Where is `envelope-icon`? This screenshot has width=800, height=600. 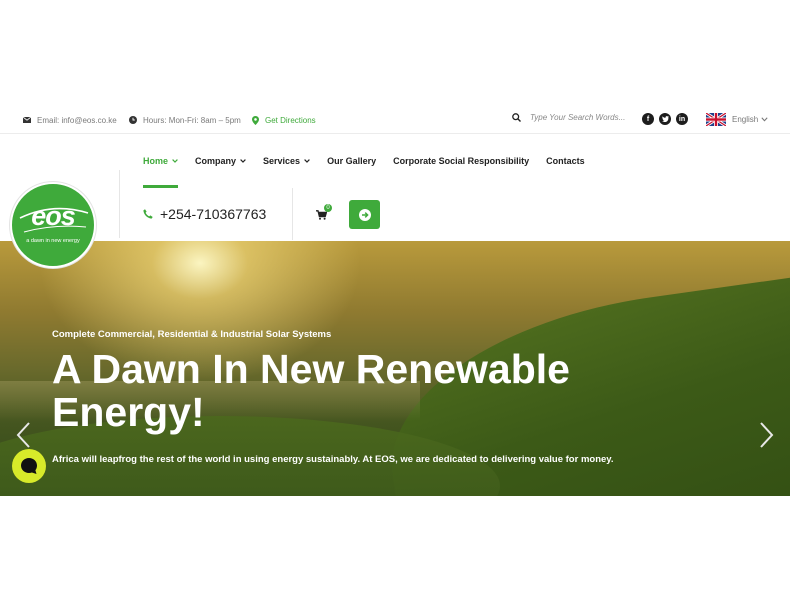
envelope-icon is located at coordinates (27, 120).